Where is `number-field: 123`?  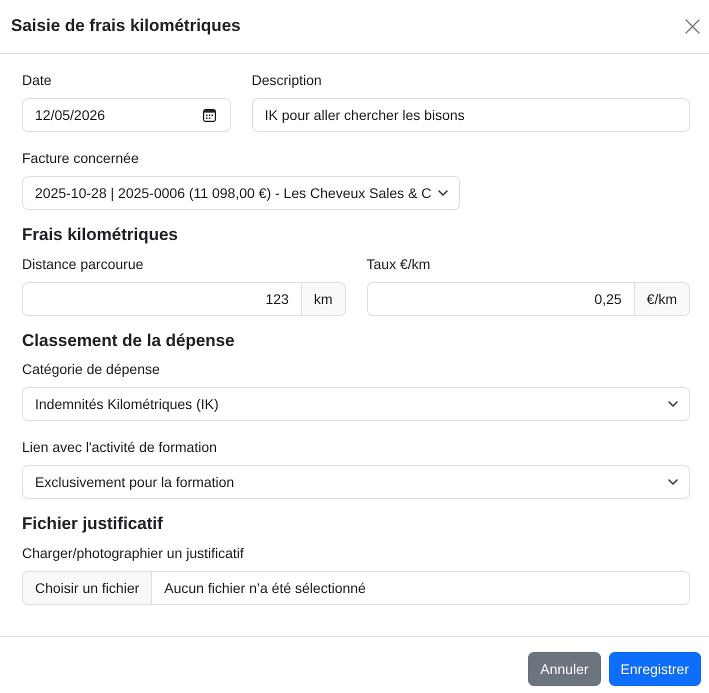 number-field: 123 is located at coordinates (162, 299).